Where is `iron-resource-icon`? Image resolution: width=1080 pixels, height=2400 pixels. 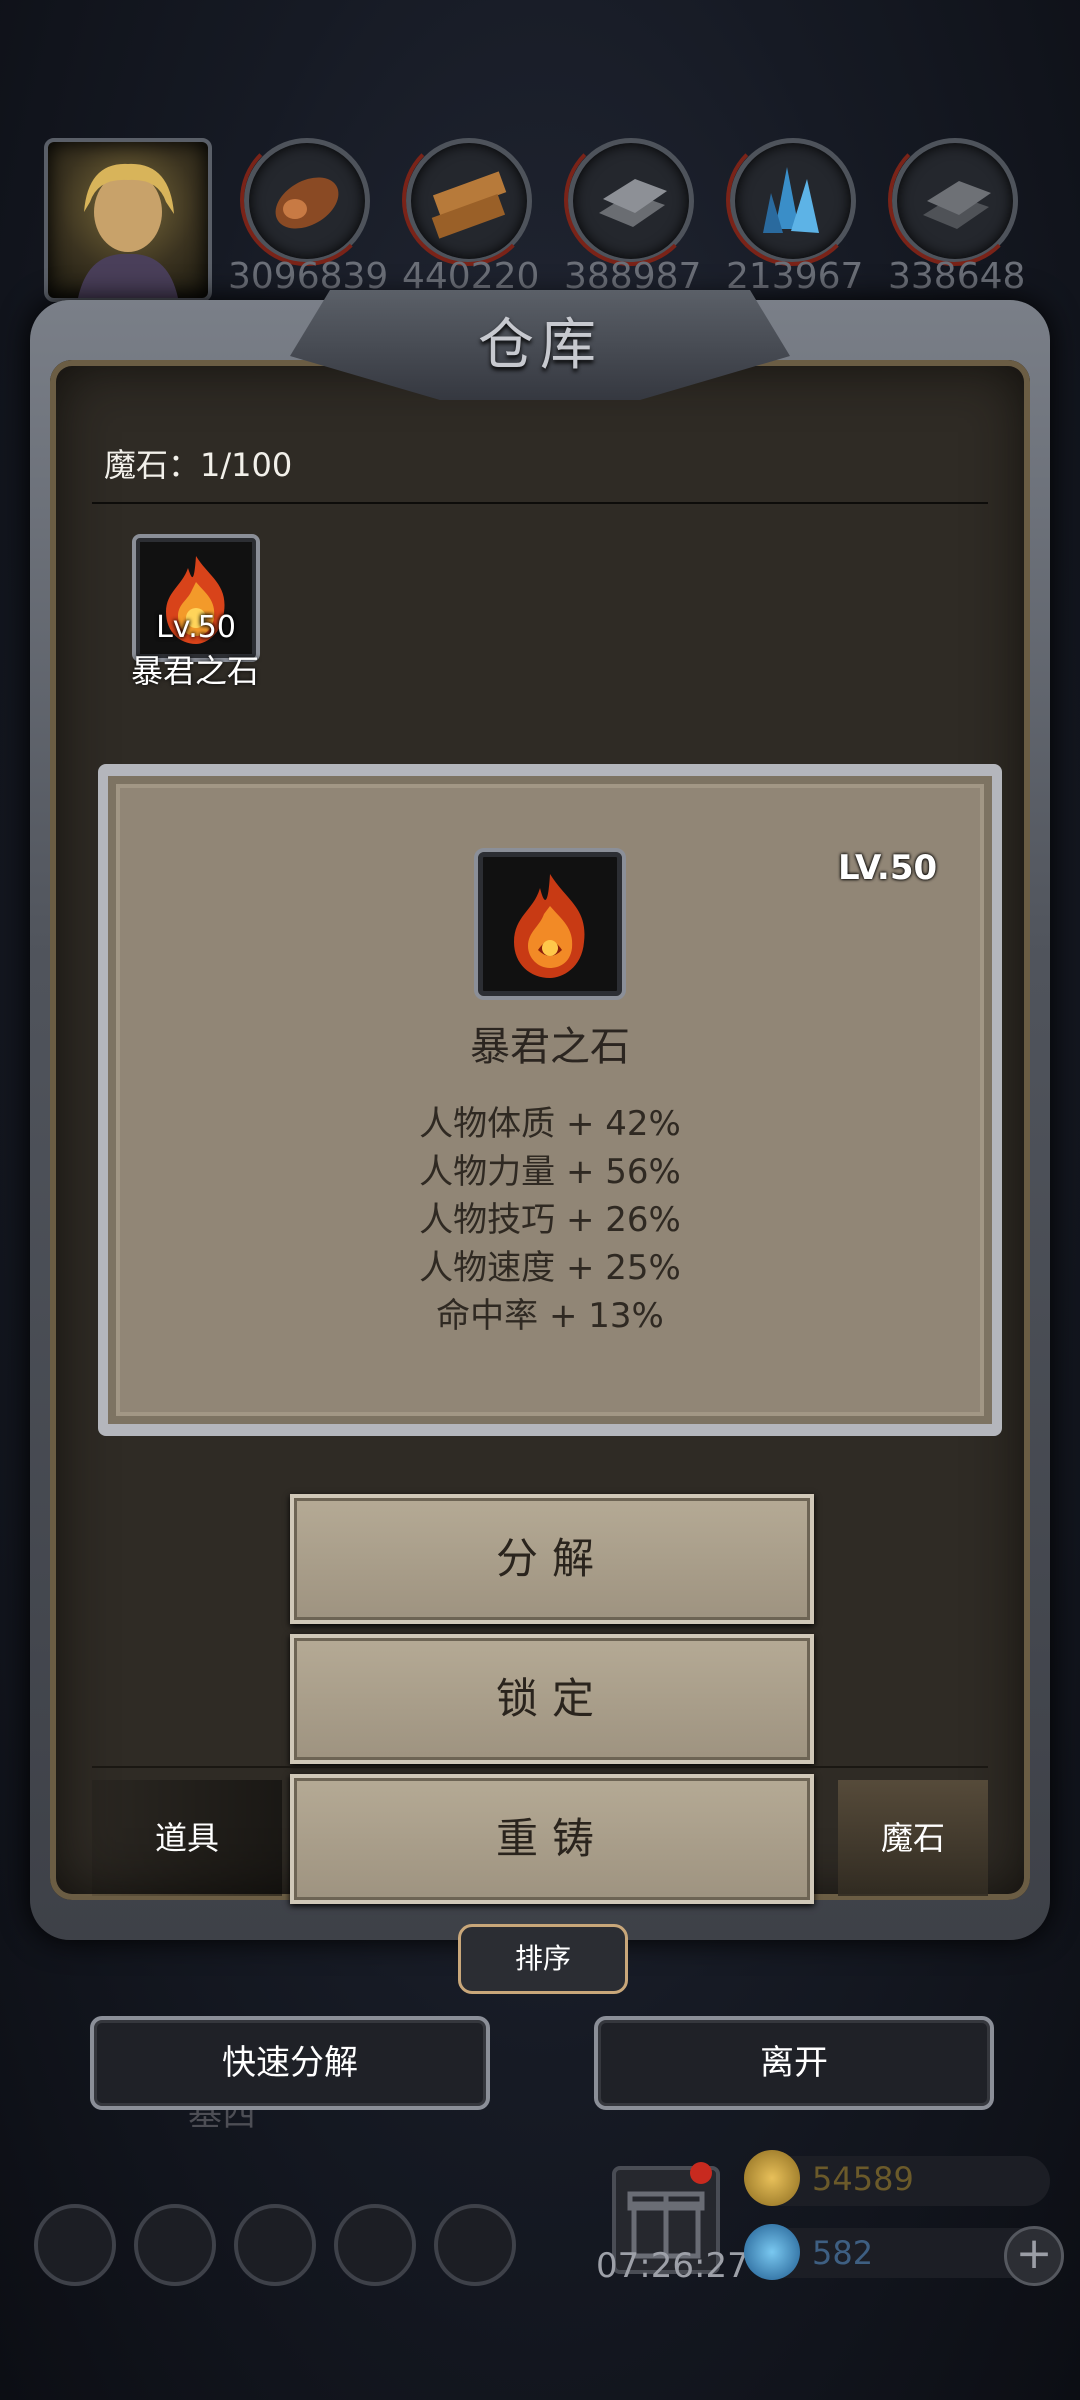
iron-resource-icon is located at coordinates (630, 200).